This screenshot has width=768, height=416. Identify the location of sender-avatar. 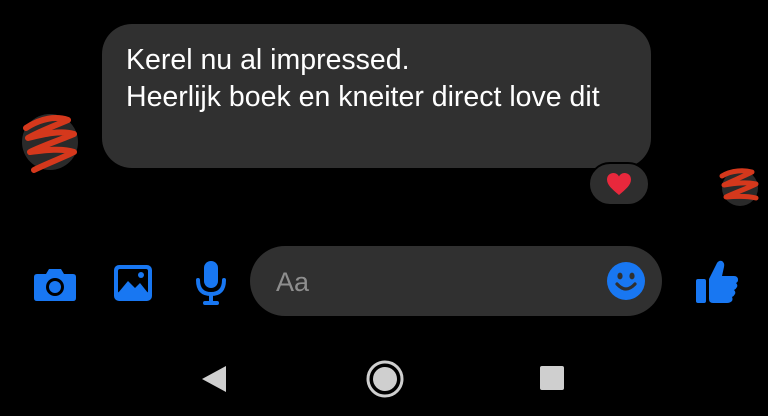
(50, 143).